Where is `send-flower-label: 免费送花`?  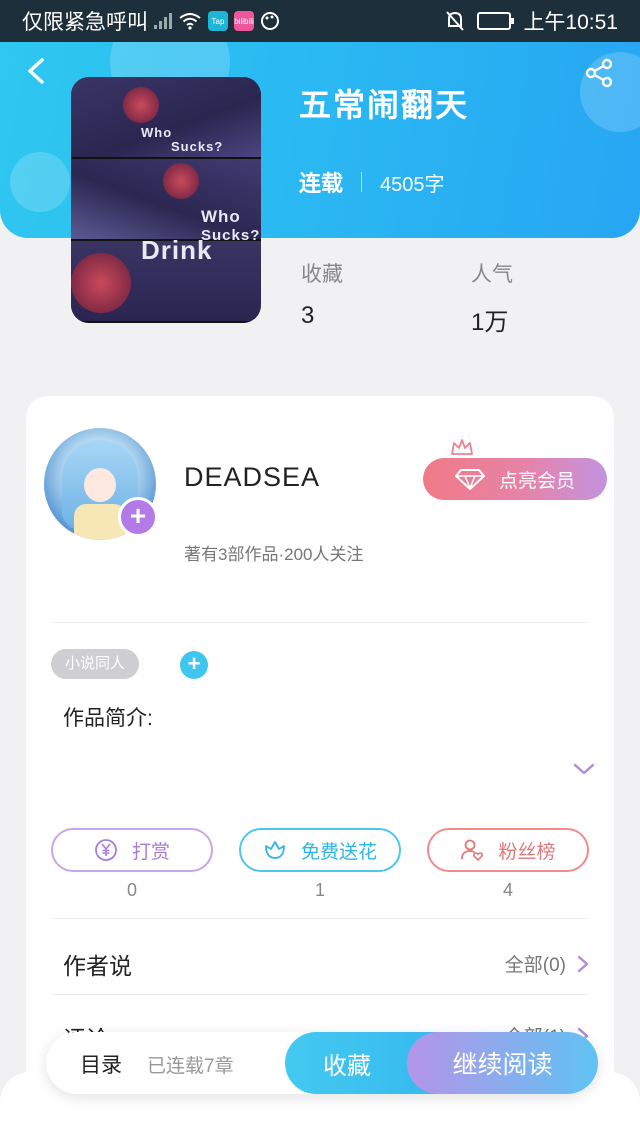
send-flower-label: 免费送花 is located at coordinates (338, 852).